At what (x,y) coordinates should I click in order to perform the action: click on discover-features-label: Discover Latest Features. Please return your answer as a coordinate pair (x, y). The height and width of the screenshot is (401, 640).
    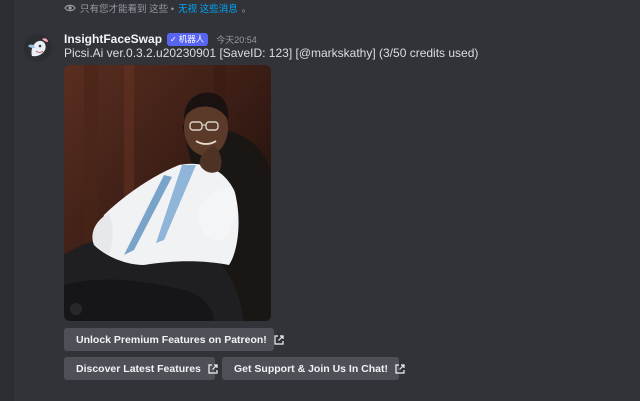
    Looking at the image, I should click on (138, 368).